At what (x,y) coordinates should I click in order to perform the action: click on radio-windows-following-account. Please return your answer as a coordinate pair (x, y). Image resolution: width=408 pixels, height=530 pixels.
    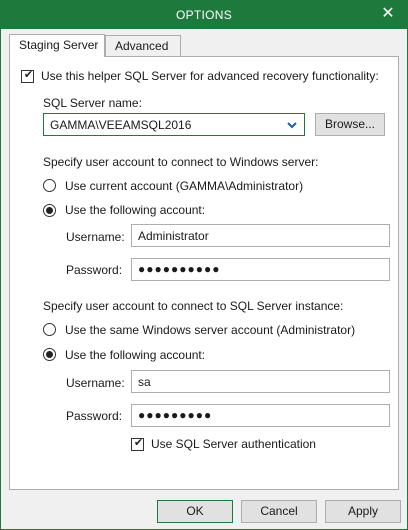
    Looking at the image, I should click on (49, 210).